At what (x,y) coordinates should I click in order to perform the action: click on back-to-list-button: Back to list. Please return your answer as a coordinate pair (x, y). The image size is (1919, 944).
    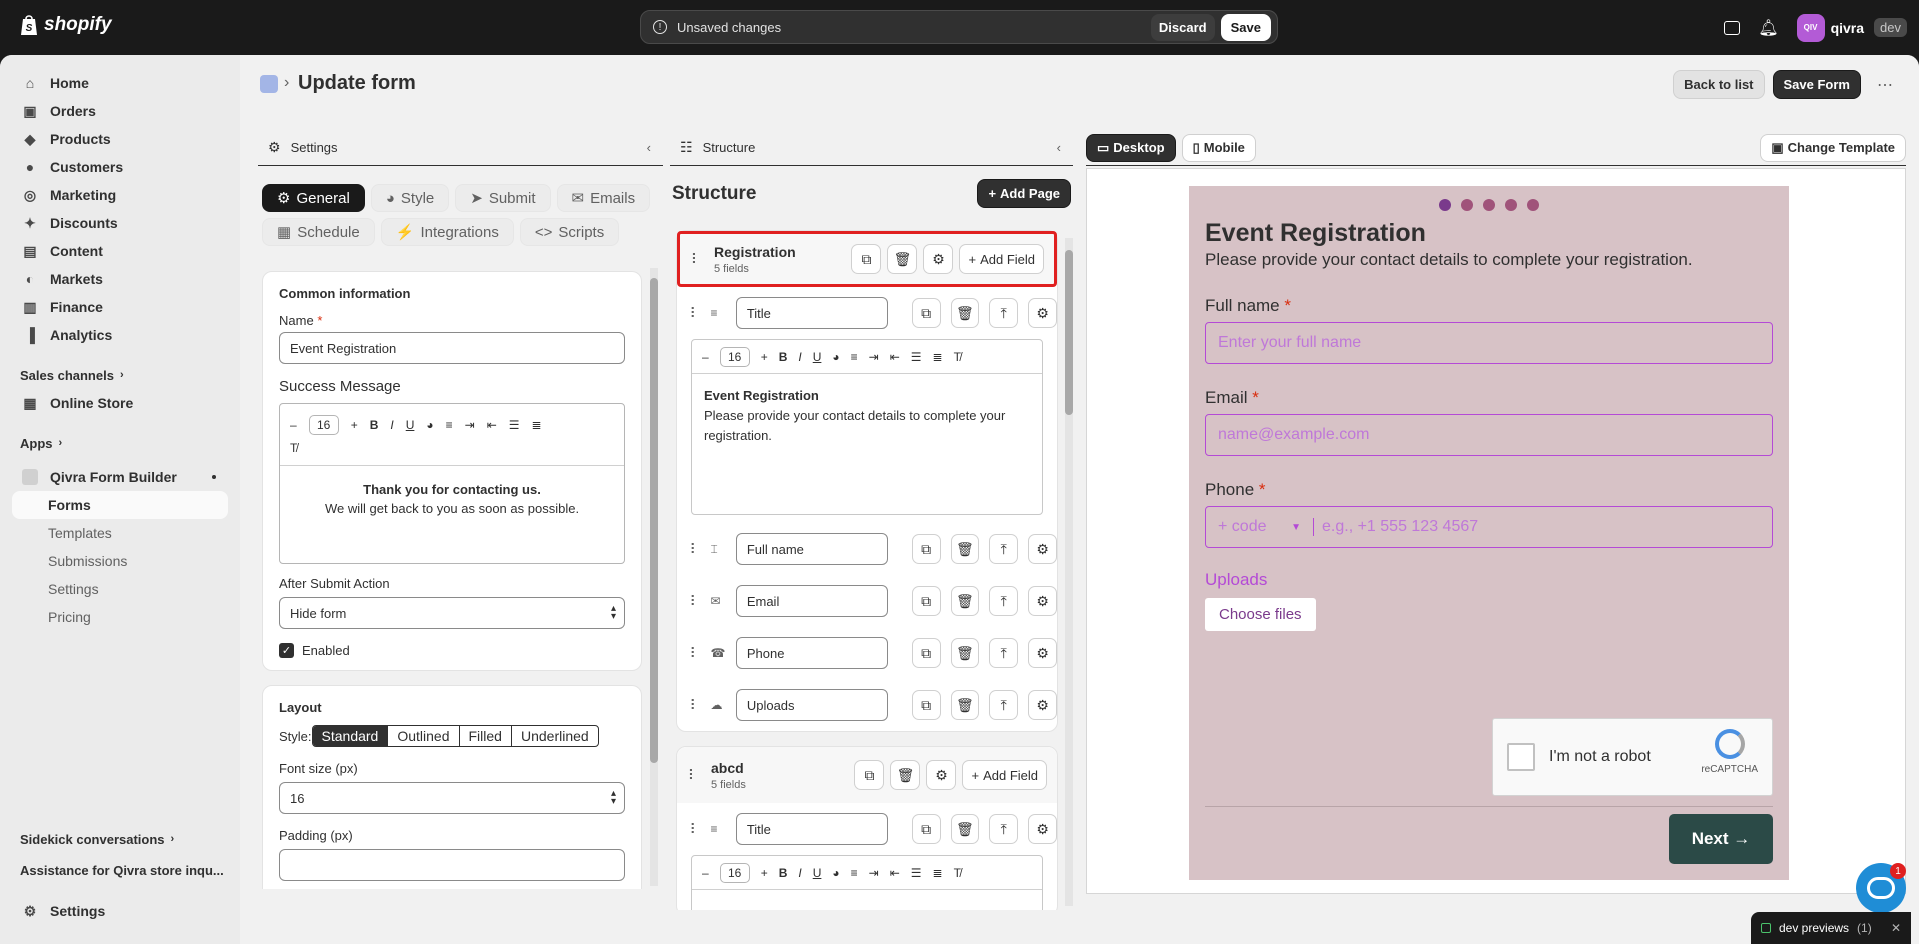
    Looking at the image, I should click on (1719, 84).